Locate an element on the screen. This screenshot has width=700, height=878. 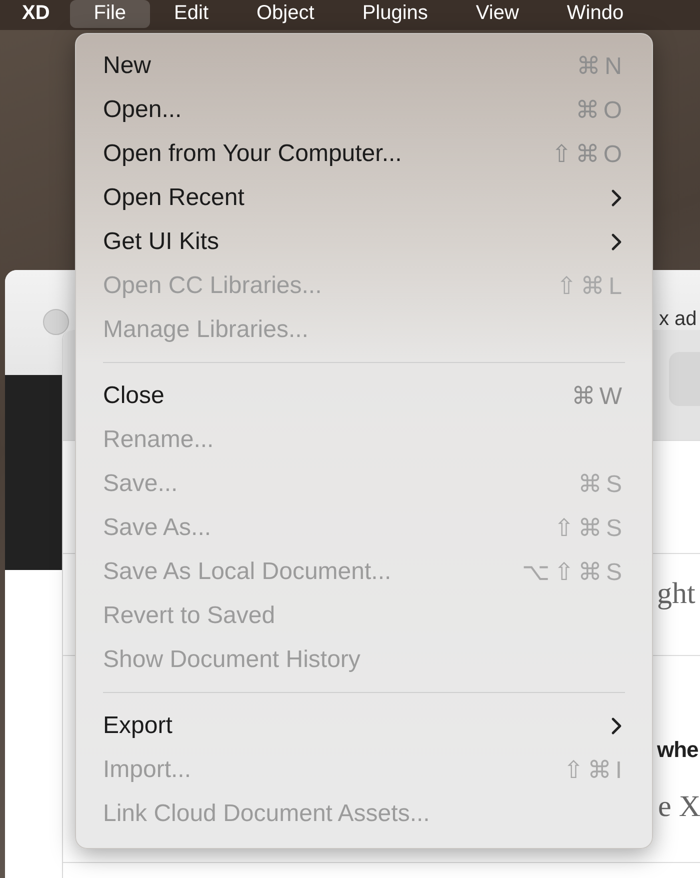
menu-bar-item: View is located at coordinates (497, 14).